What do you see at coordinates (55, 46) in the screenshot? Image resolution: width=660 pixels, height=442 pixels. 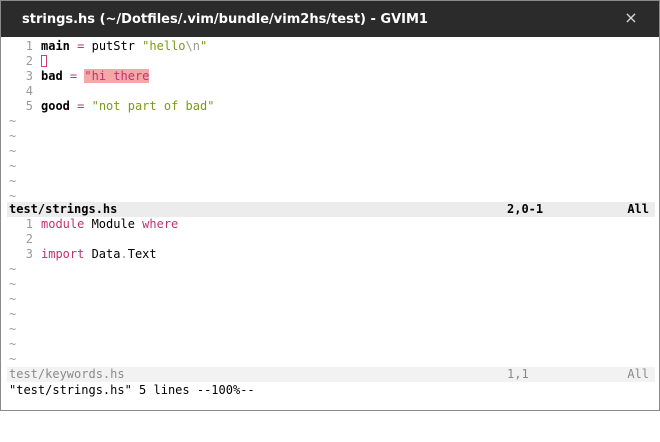 I see `identifier: main` at bounding box center [55, 46].